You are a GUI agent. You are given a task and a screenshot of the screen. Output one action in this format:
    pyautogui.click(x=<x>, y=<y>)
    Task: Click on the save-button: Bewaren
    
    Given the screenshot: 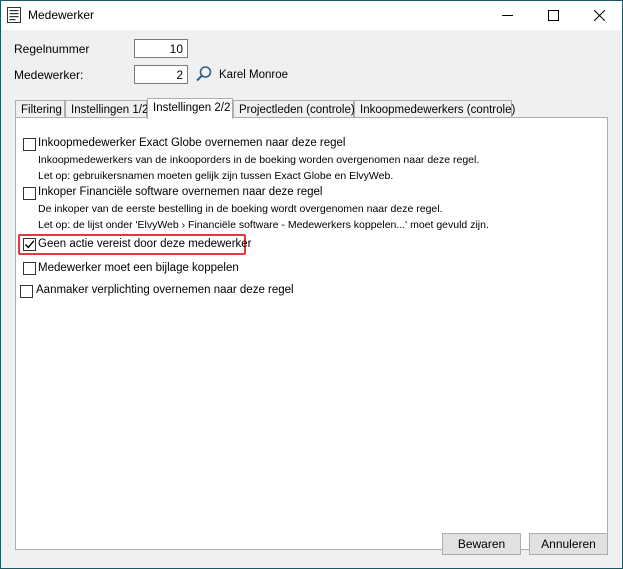 What is the action you would take?
    pyautogui.click(x=481, y=544)
    